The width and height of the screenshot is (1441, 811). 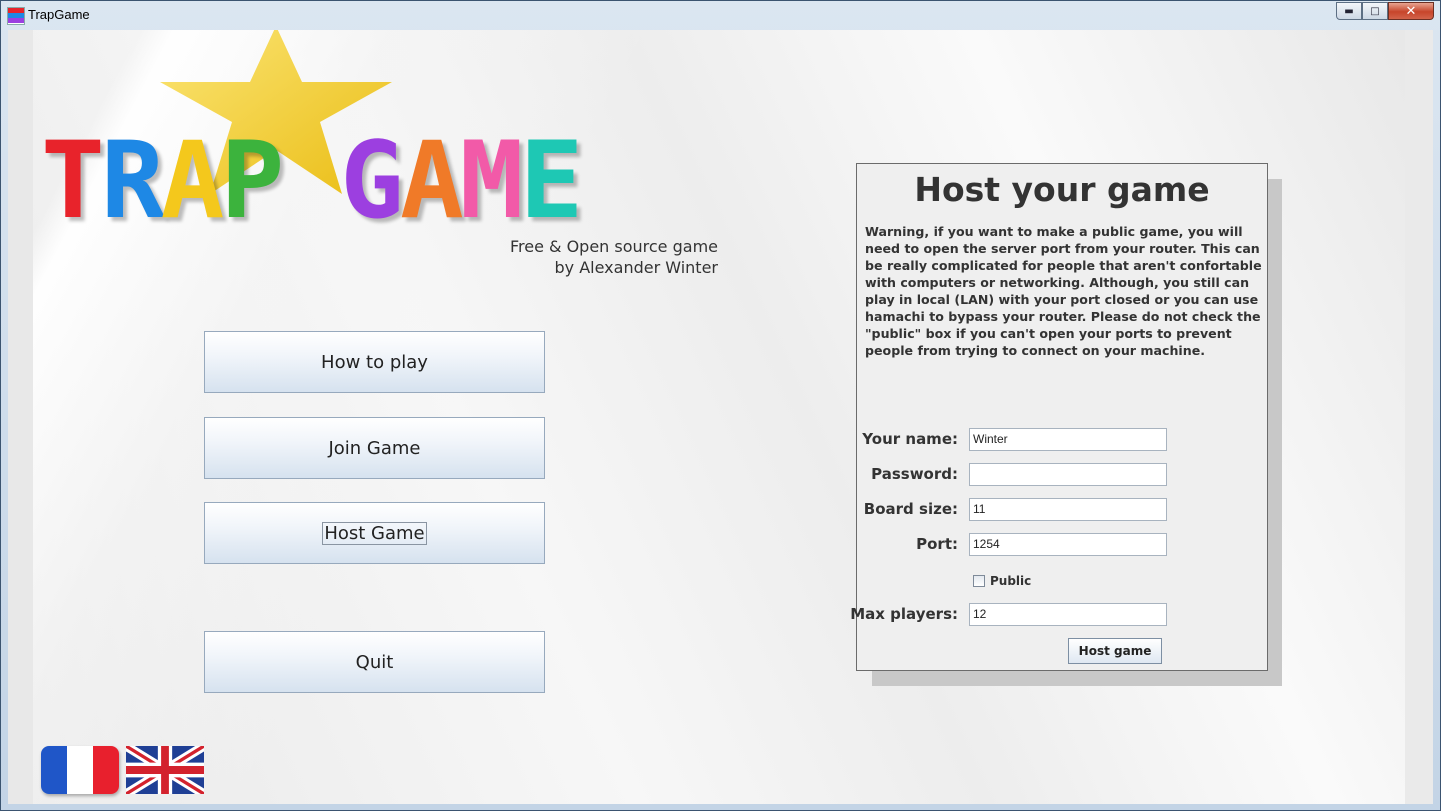 I want to click on credits-line-2: by Alexander Winter, so click(x=636, y=267).